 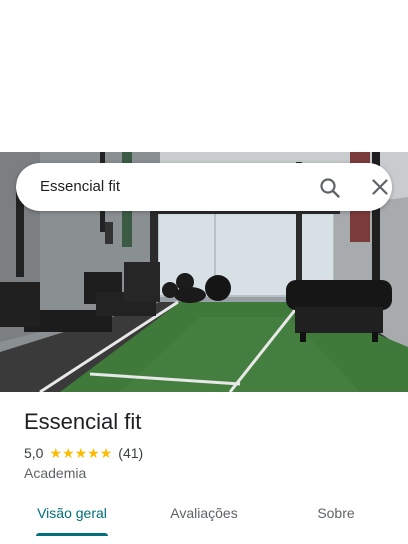 What do you see at coordinates (204, 513) in the screenshot?
I see `tab-reviews: Avaliações` at bounding box center [204, 513].